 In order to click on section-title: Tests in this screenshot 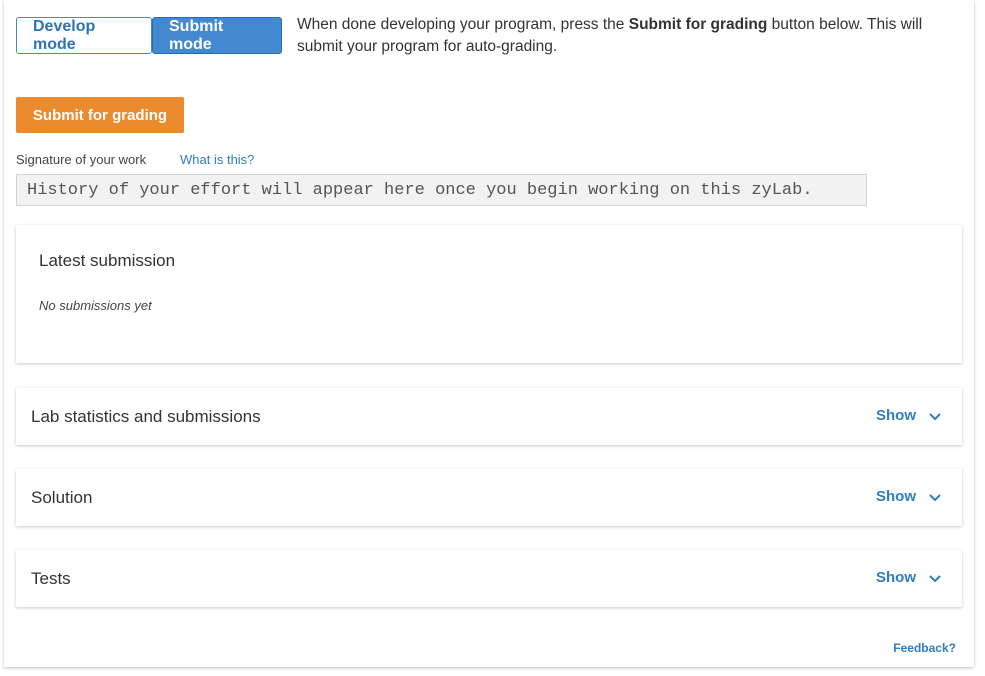, I will do `click(51, 578)`.